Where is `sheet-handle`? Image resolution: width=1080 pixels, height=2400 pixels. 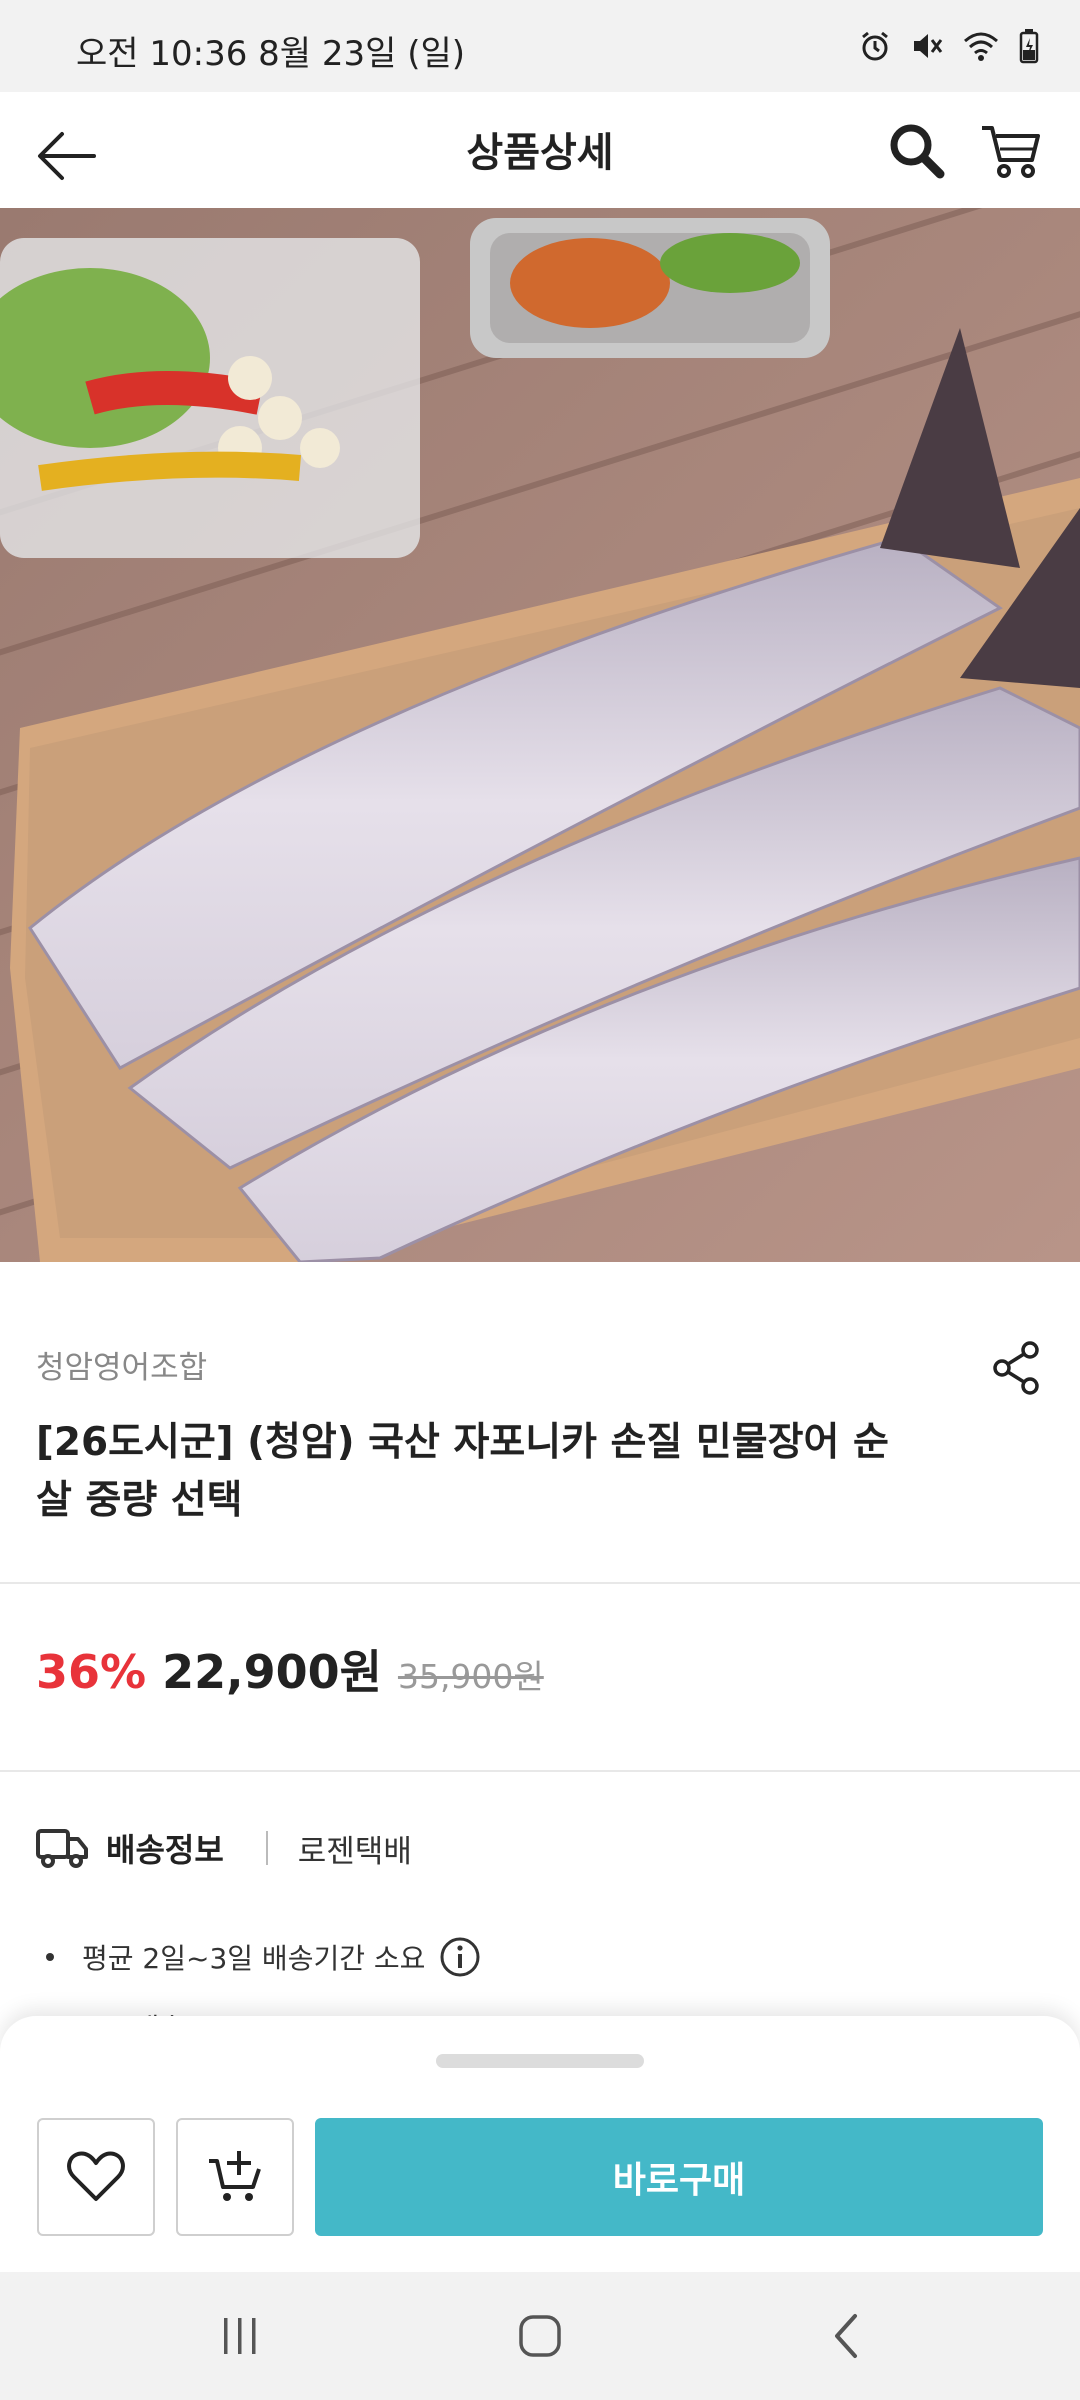 sheet-handle is located at coordinates (540, 2061).